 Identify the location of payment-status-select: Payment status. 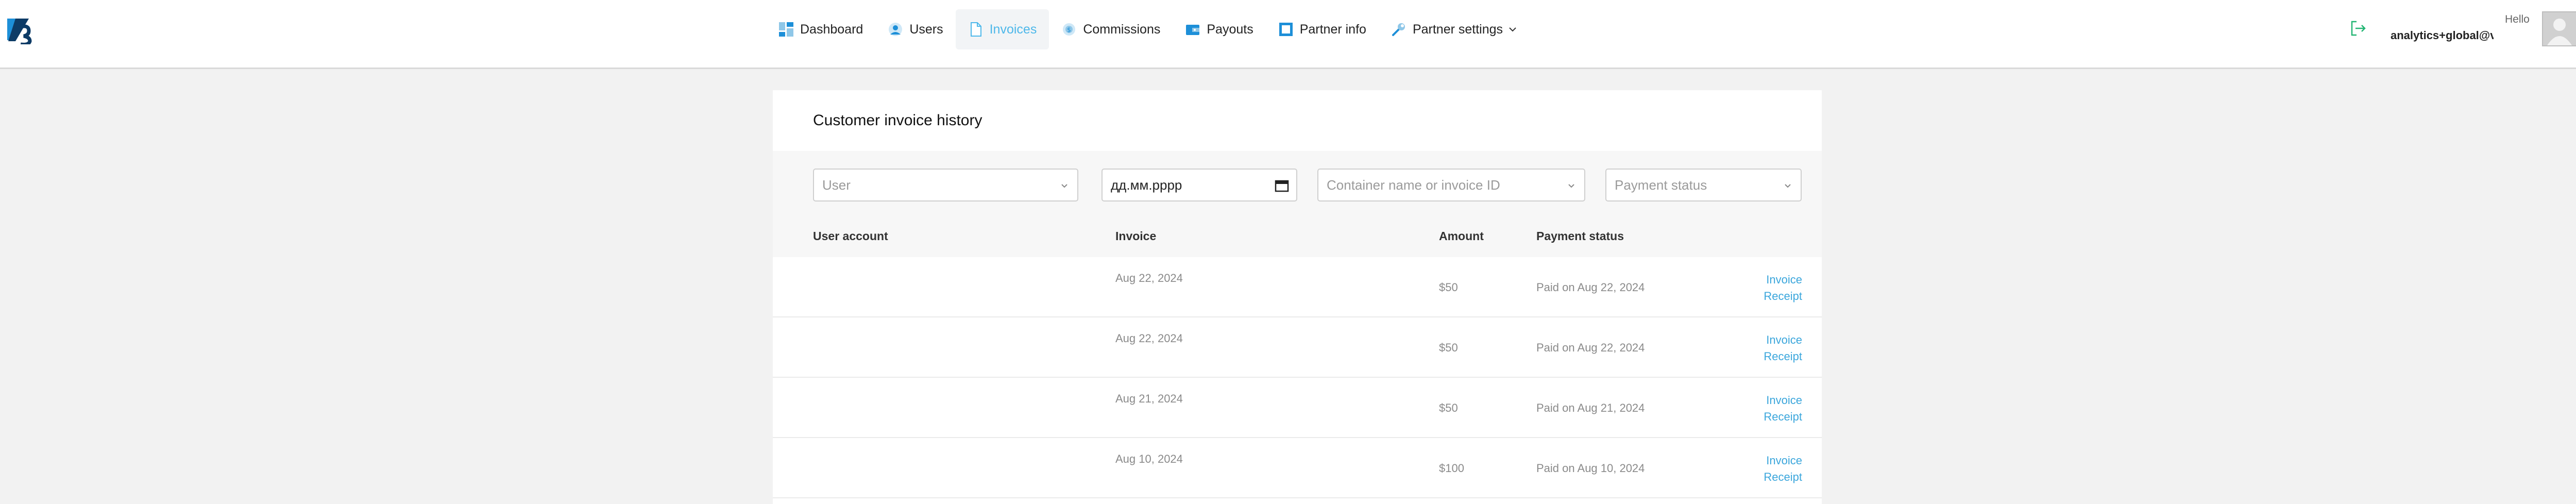
(1703, 185).